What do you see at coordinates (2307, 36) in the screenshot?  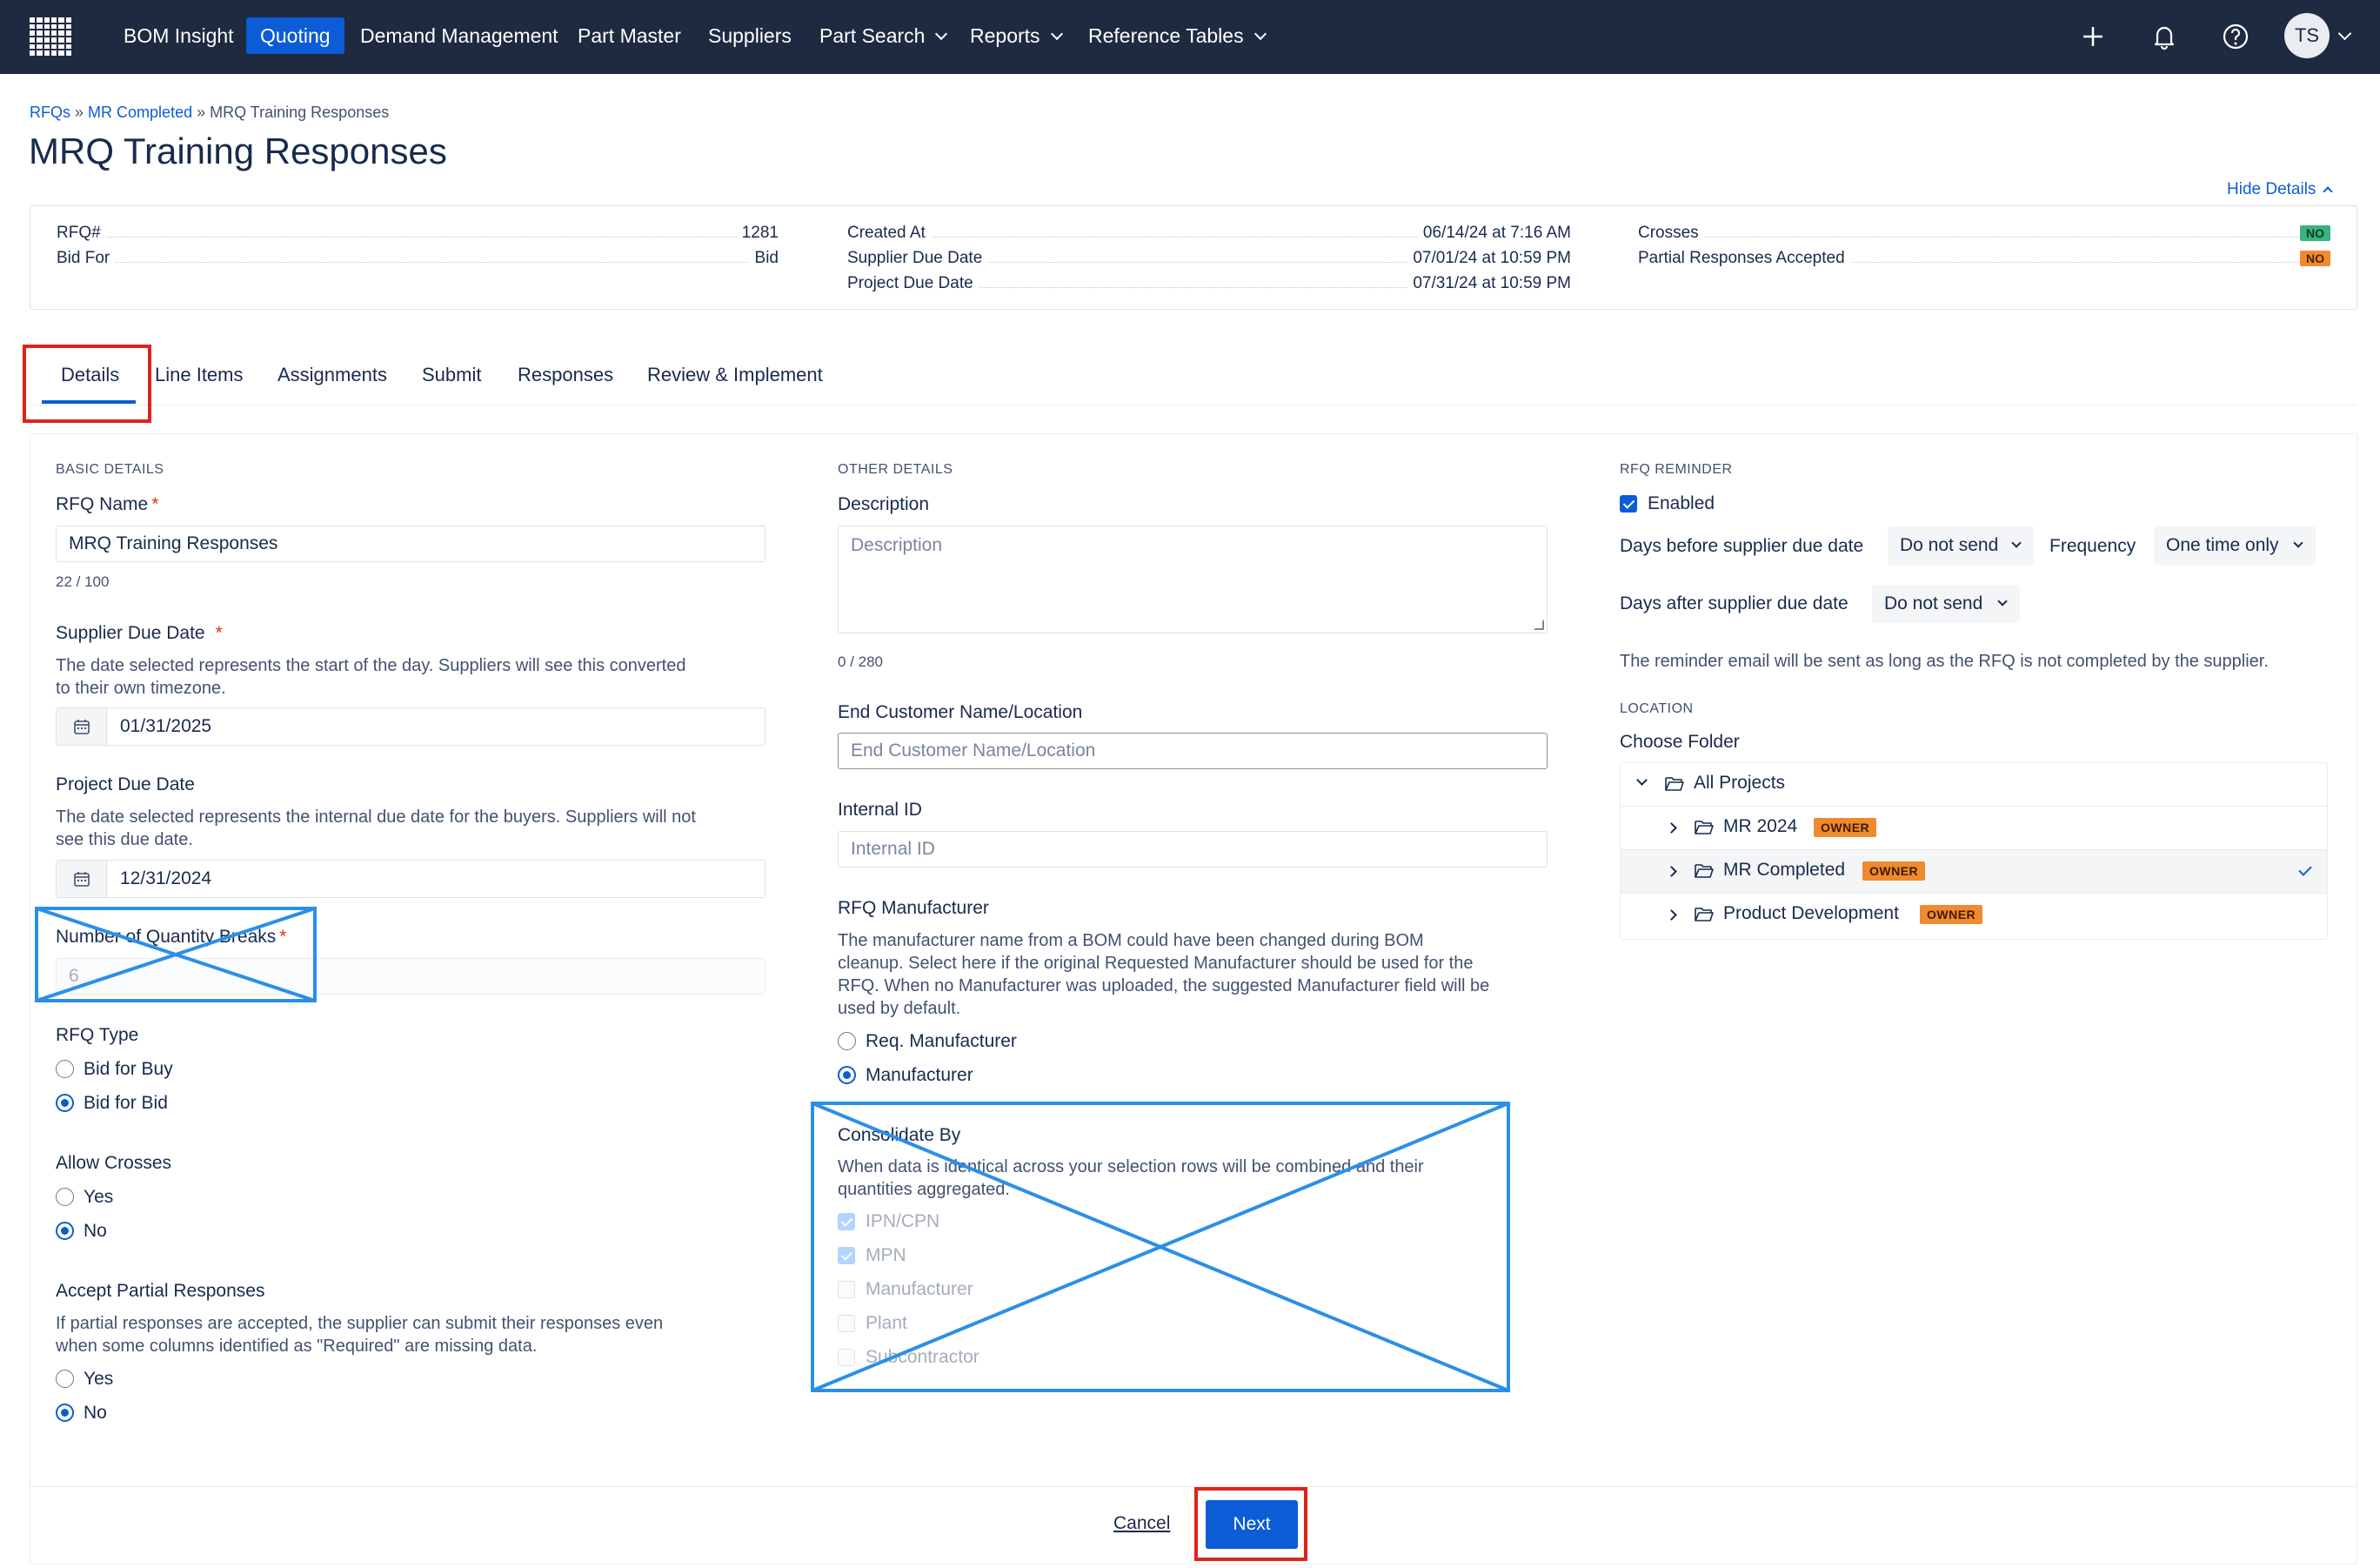 I see `user-avatar: TS` at bounding box center [2307, 36].